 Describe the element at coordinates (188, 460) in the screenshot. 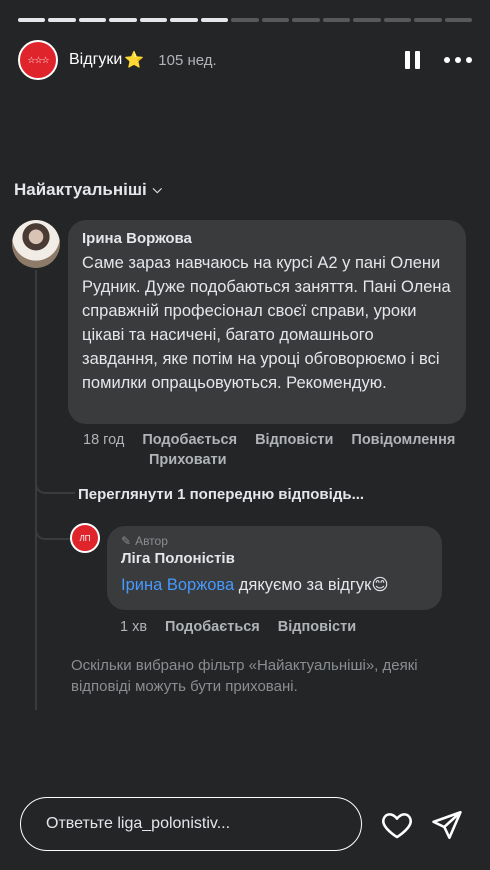

I see `hide-button: Приховати` at that location.